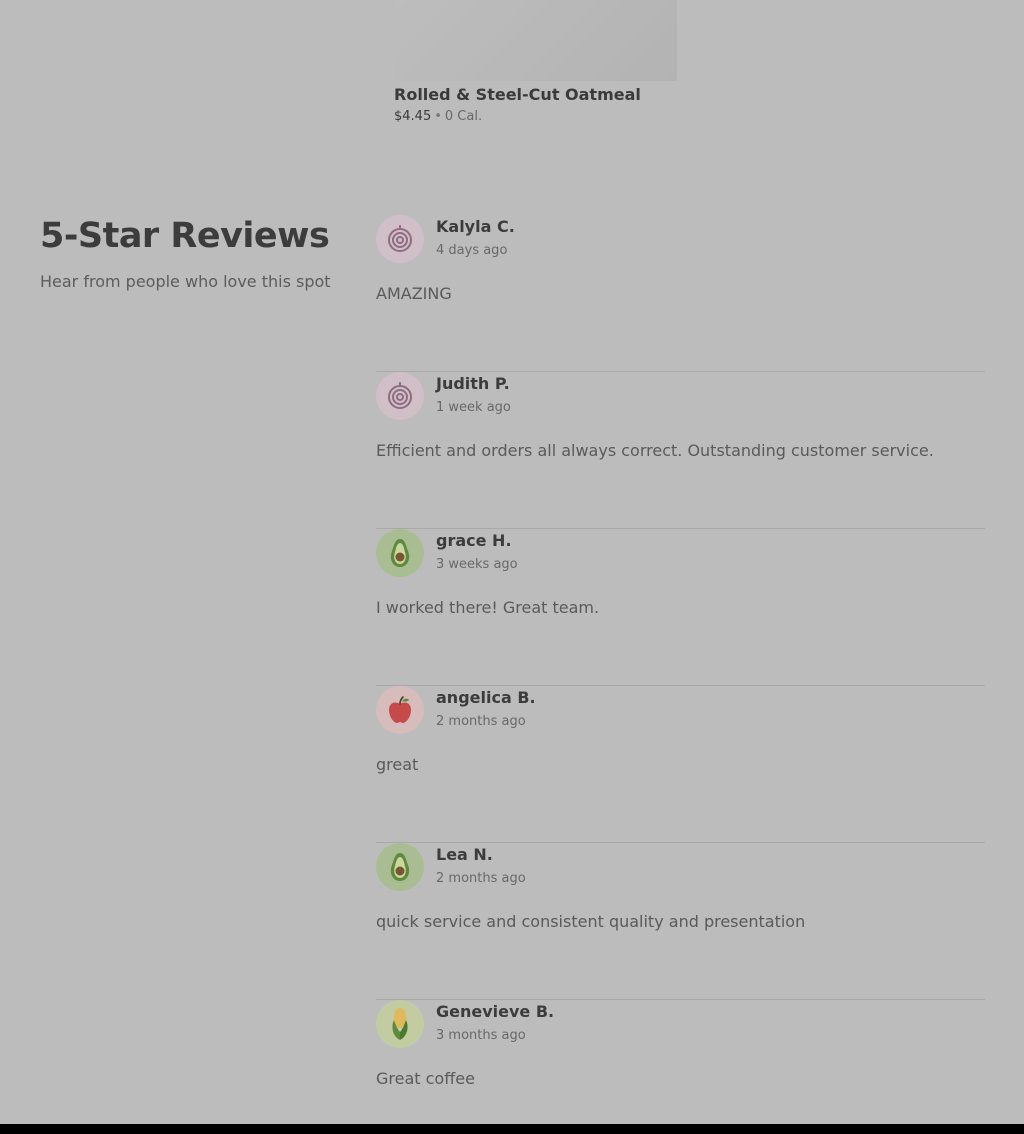  What do you see at coordinates (473, 383) in the screenshot?
I see `reviewer-name: Judith P.` at bounding box center [473, 383].